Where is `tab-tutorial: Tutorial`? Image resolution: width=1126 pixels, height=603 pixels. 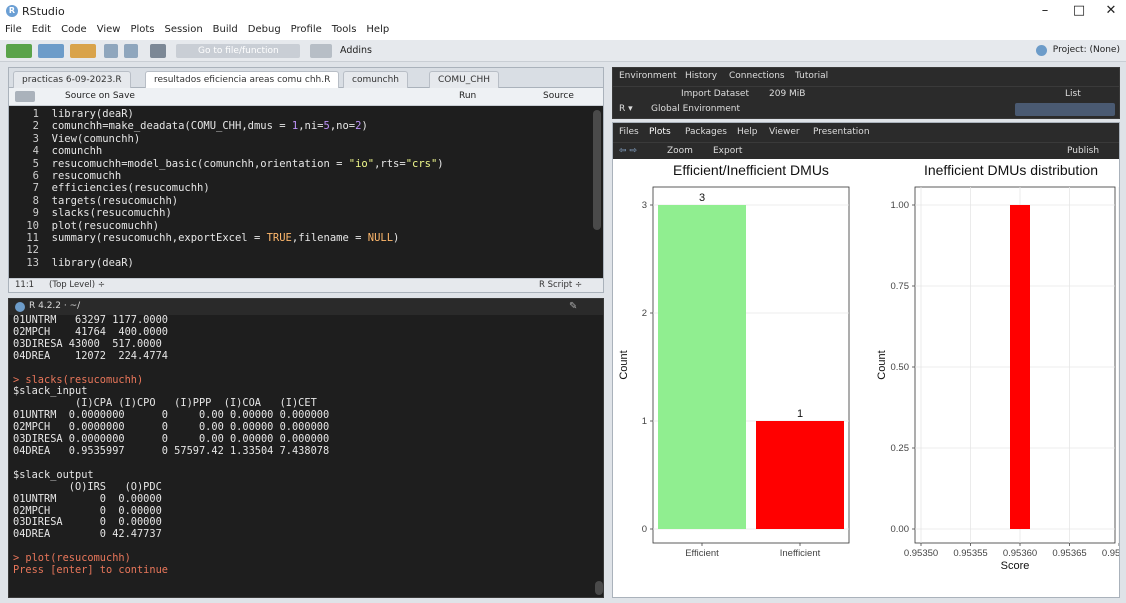
tab-tutorial: Tutorial is located at coordinates (811, 76).